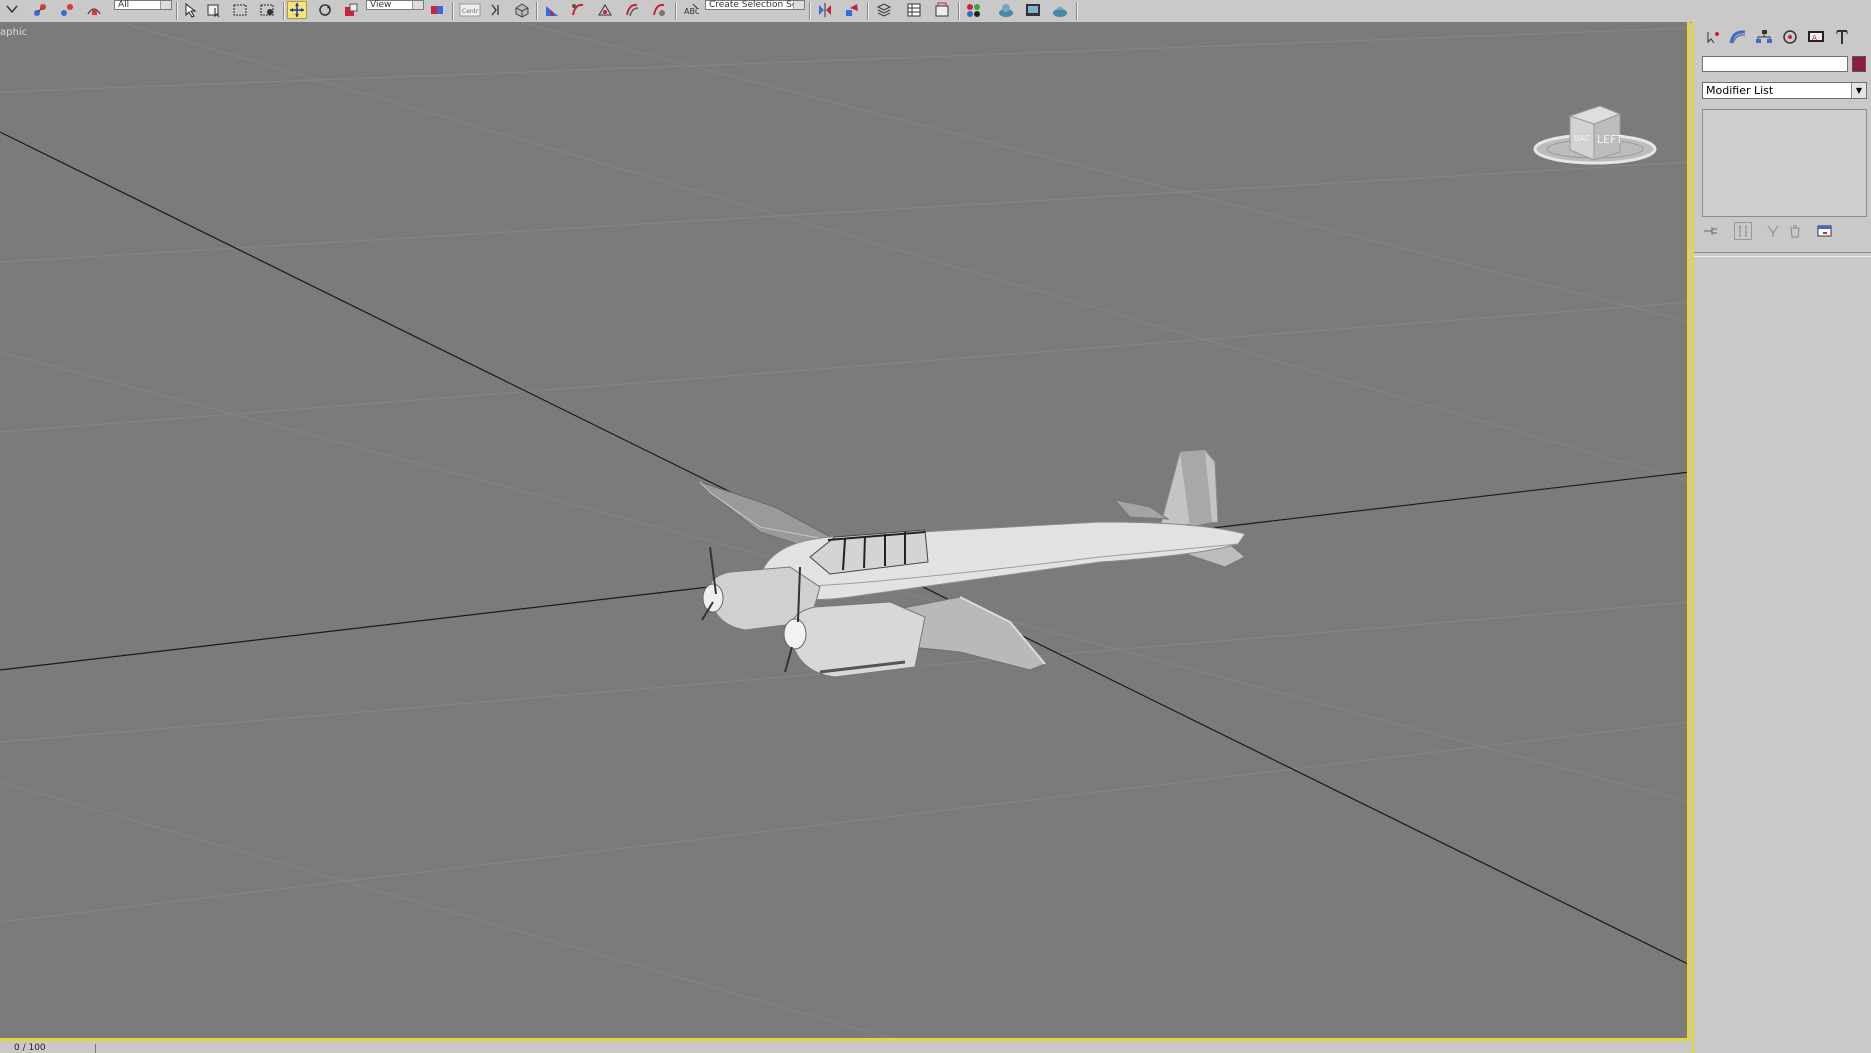  I want to click on select-manipulate-icon: Centr, so click(470, 10).